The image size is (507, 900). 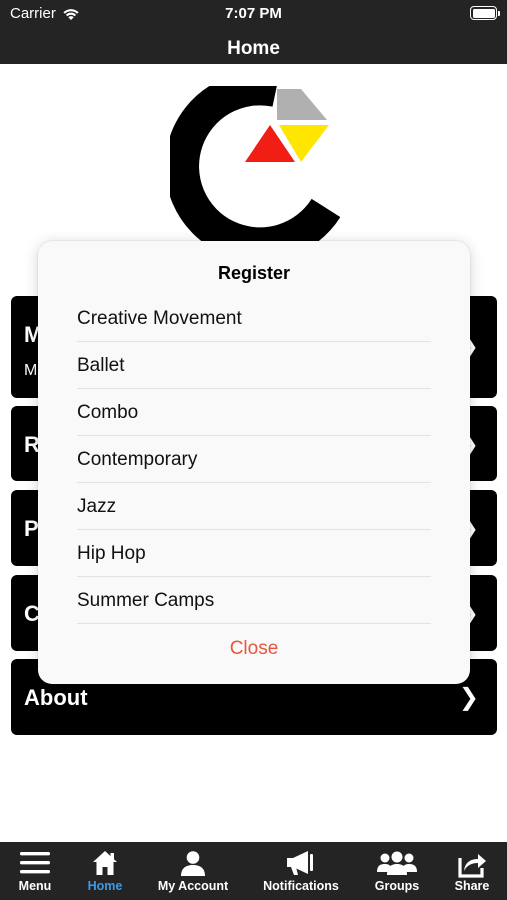 I want to click on tab-groups: Groups, so click(x=397, y=871).